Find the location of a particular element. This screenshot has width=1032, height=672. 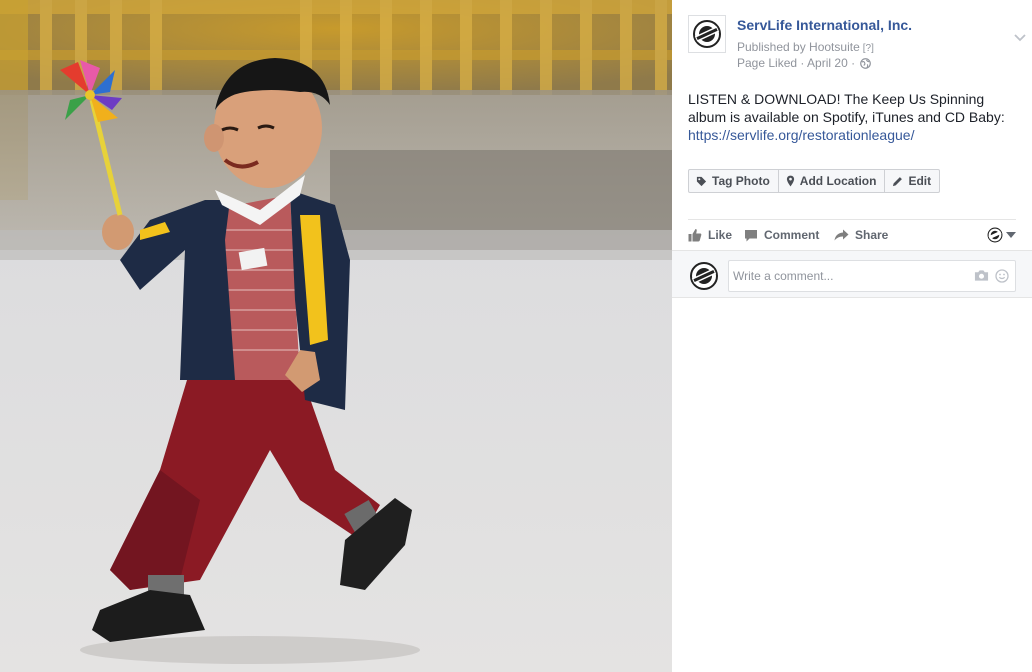

comment-button: Comment is located at coordinates (781, 235).